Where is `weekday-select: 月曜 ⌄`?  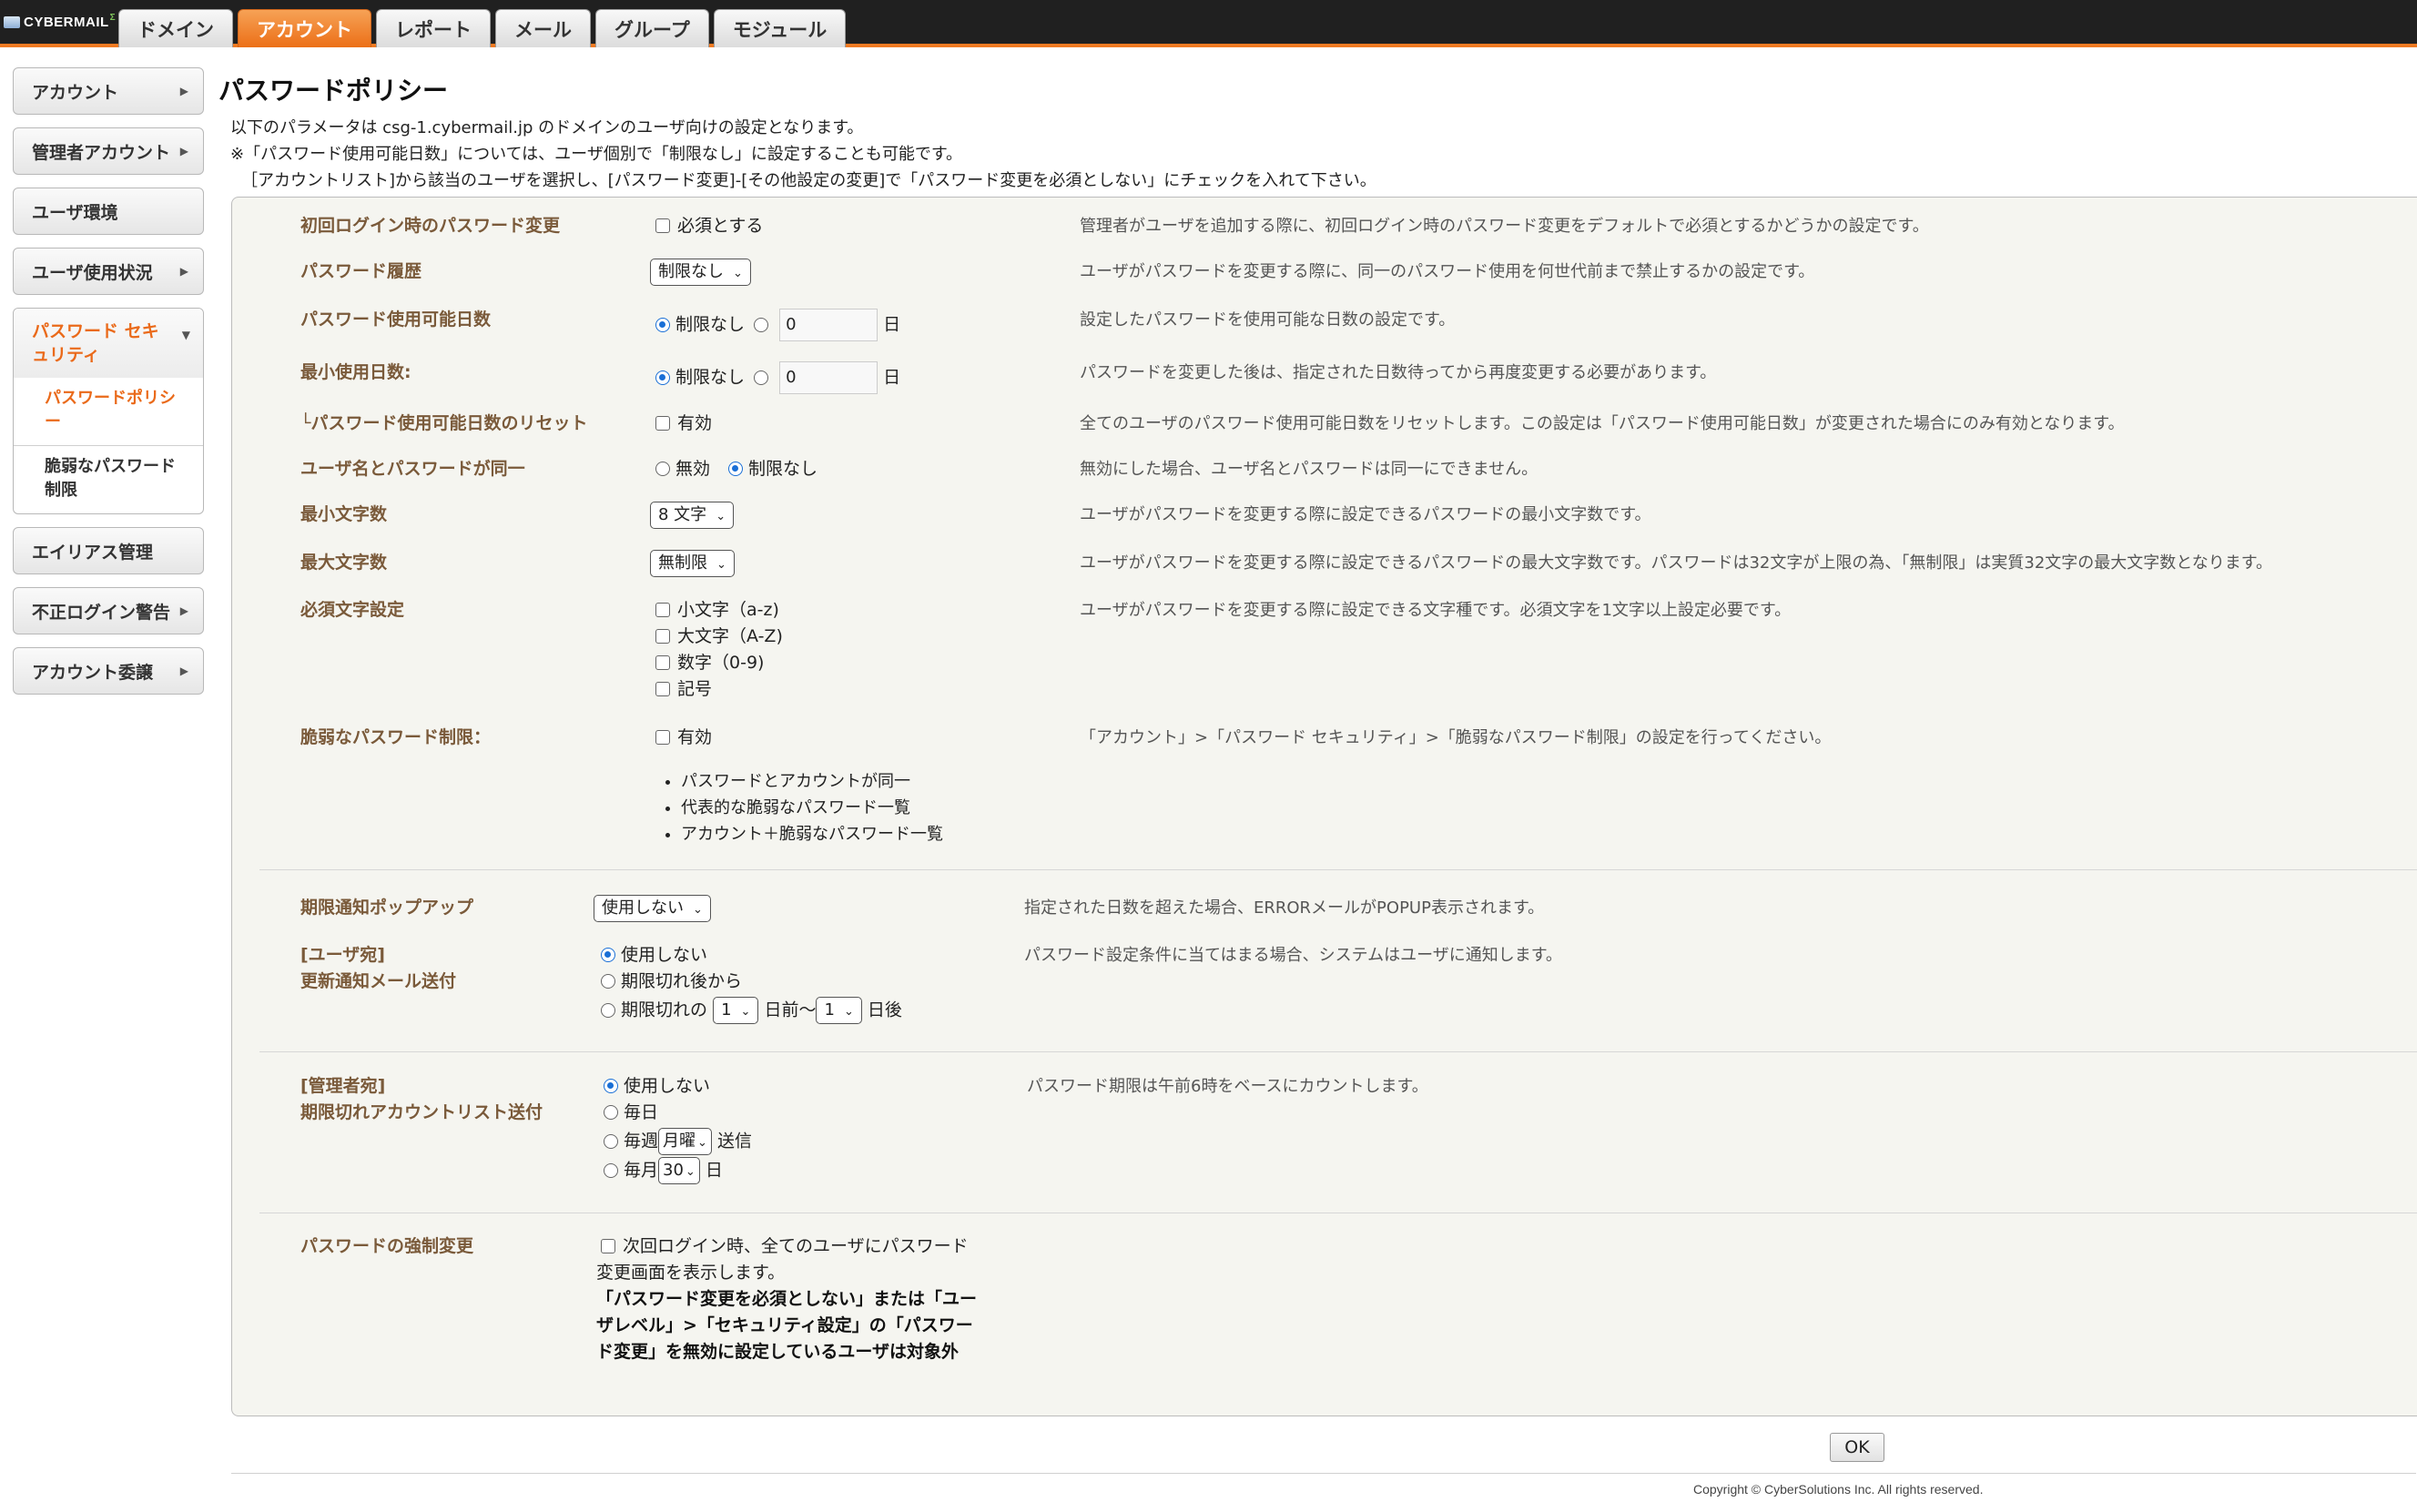 weekday-select: 月曜 ⌄ is located at coordinates (685, 1141).